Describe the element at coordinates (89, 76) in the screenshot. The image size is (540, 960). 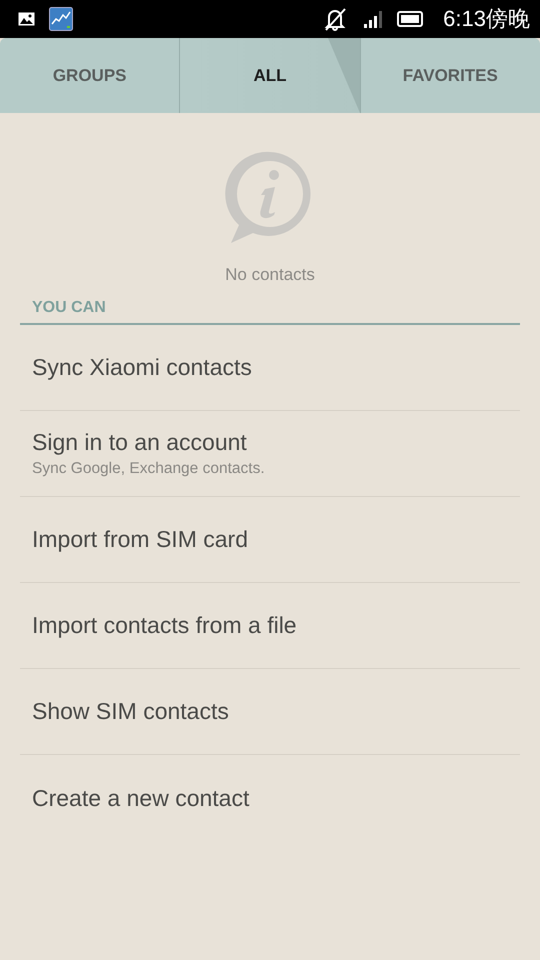
I see `tab: GROUPS` at that location.